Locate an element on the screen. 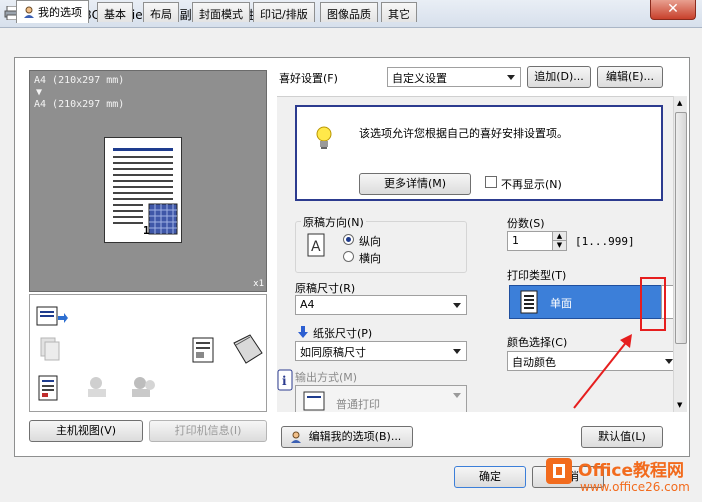 The width and height of the screenshot is (702, 502). dont-show-checkbox is located at coordinates (491, 182).